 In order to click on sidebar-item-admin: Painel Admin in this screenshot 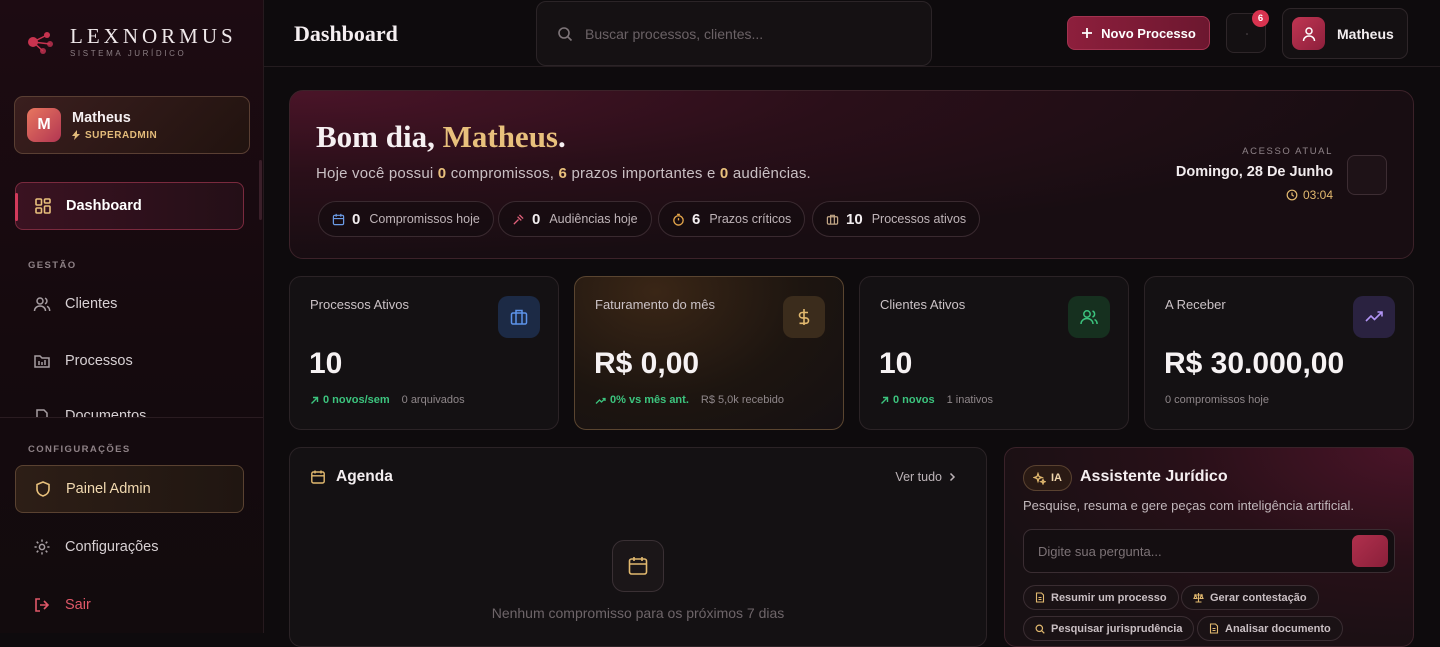, I will do `click(129, 489)`.